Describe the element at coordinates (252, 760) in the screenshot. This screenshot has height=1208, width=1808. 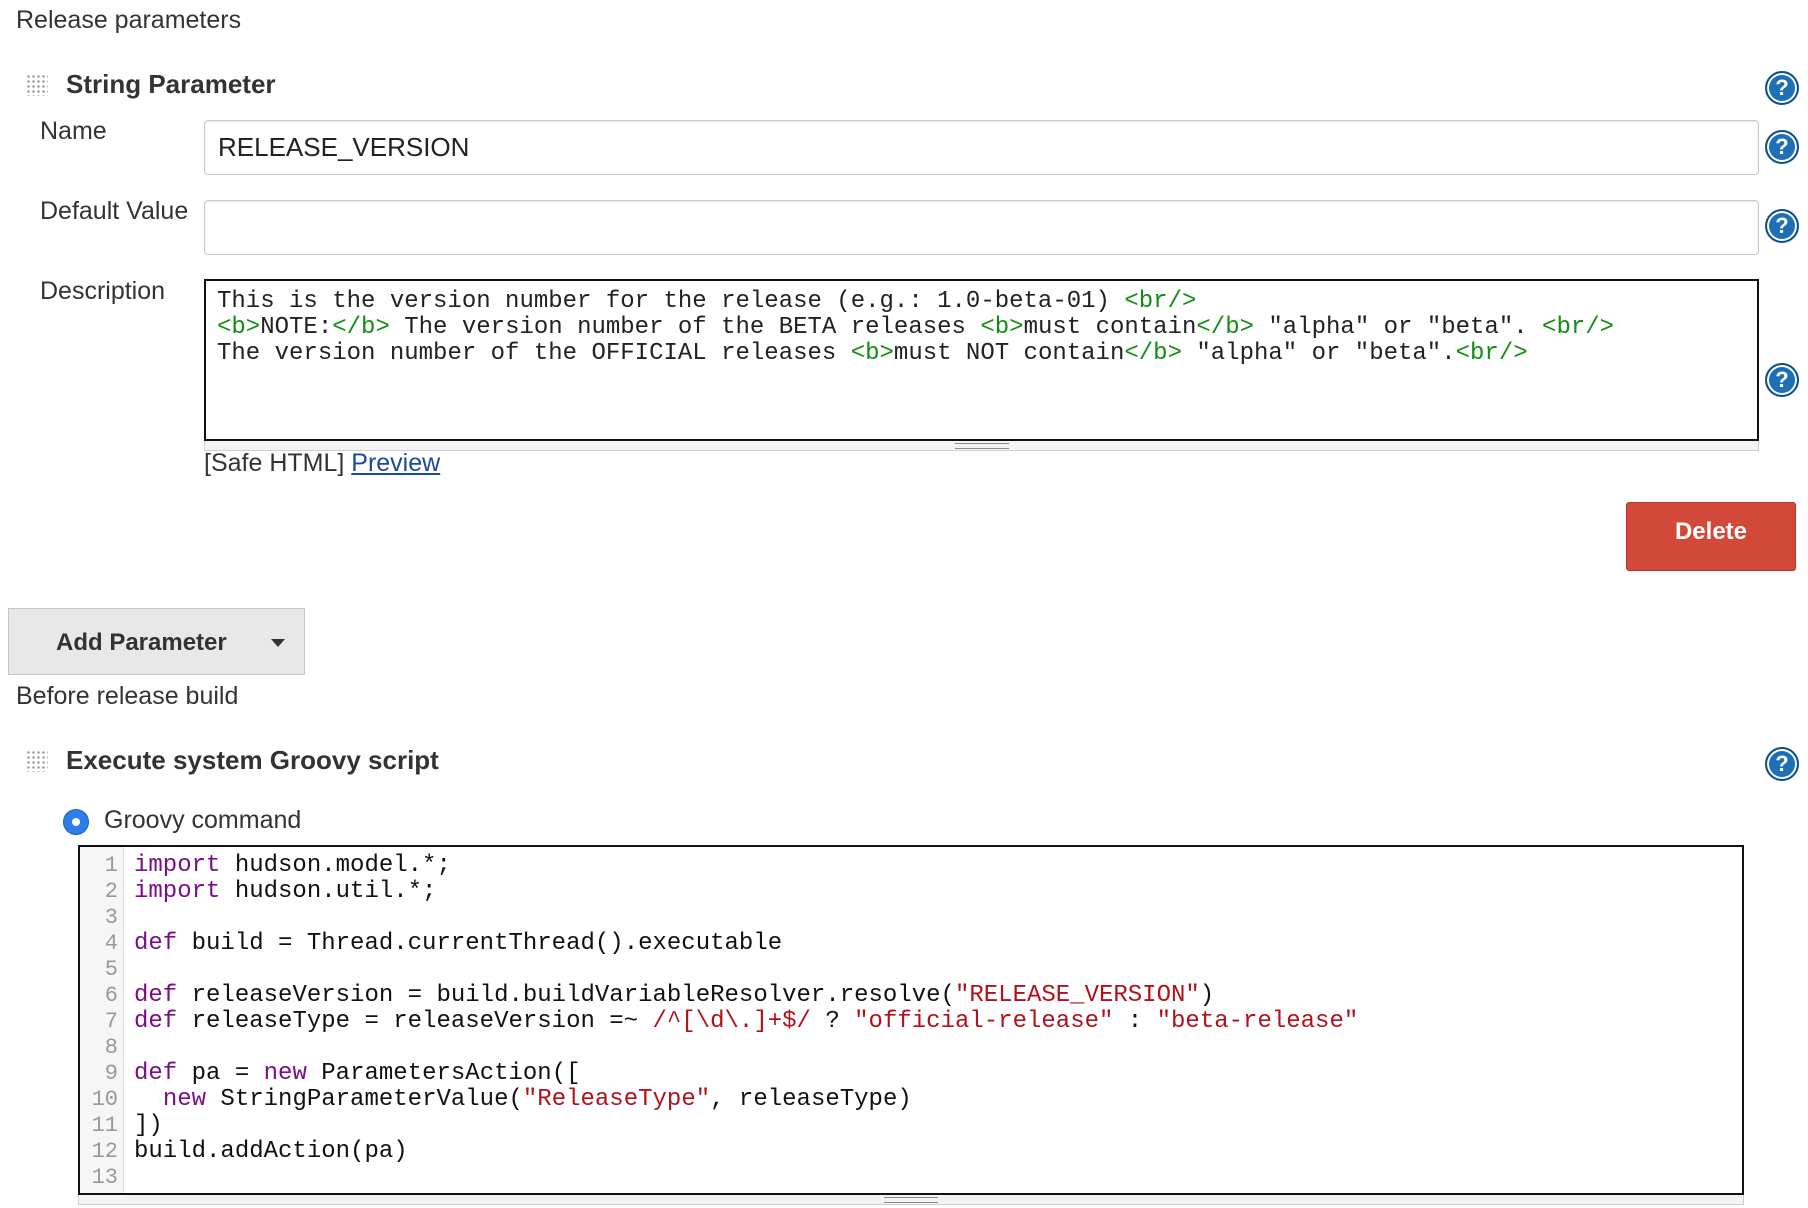
I see `block-title-groovy-script: Execute system Groovy script` at that location.